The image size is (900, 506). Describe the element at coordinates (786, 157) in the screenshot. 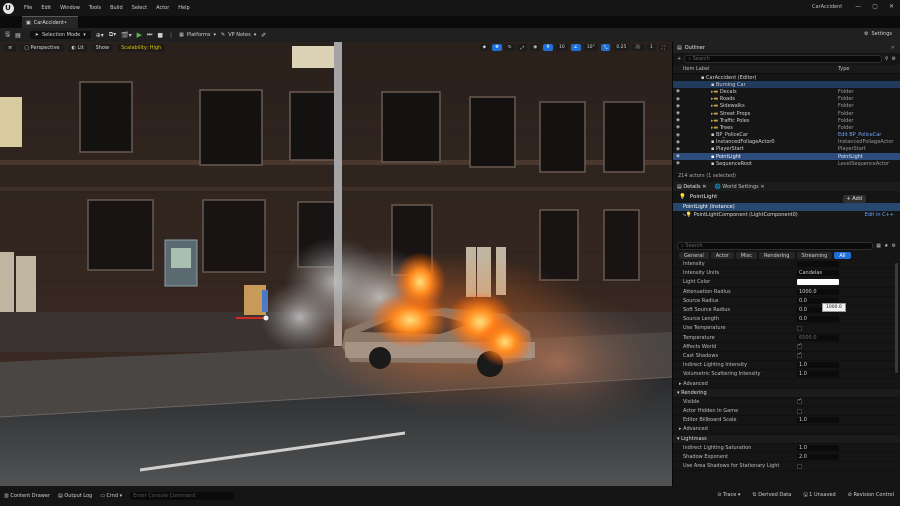

I see `outliner-row: ◉ ▪ PointLight PointLight` at that location.